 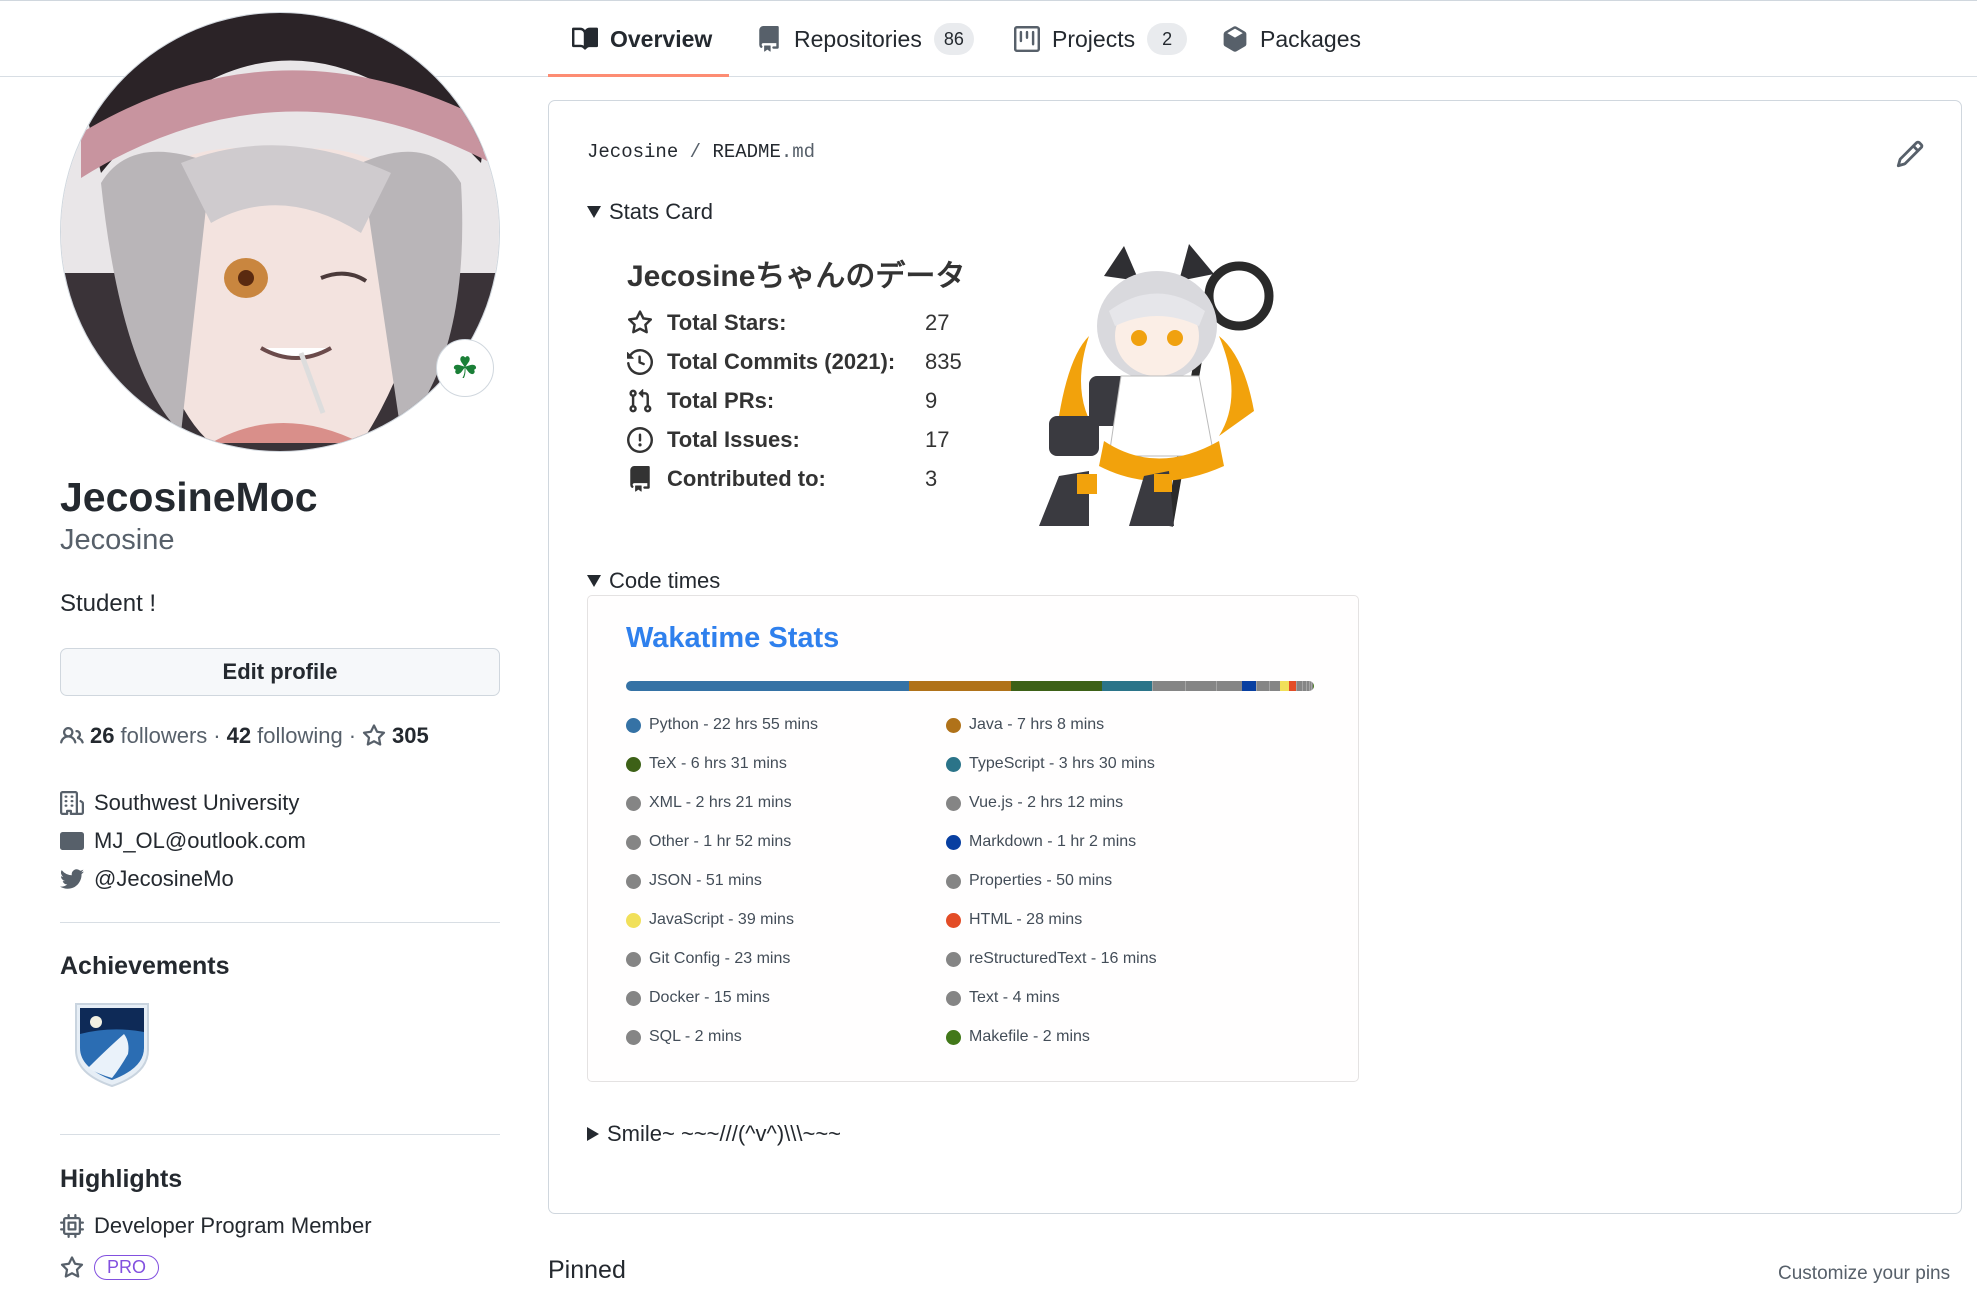 What do you see at coordinates (720, 802) in the screenshot?
I see `language-label: XML - 2 hrs 21 mins` at bounding box center [720, 802].